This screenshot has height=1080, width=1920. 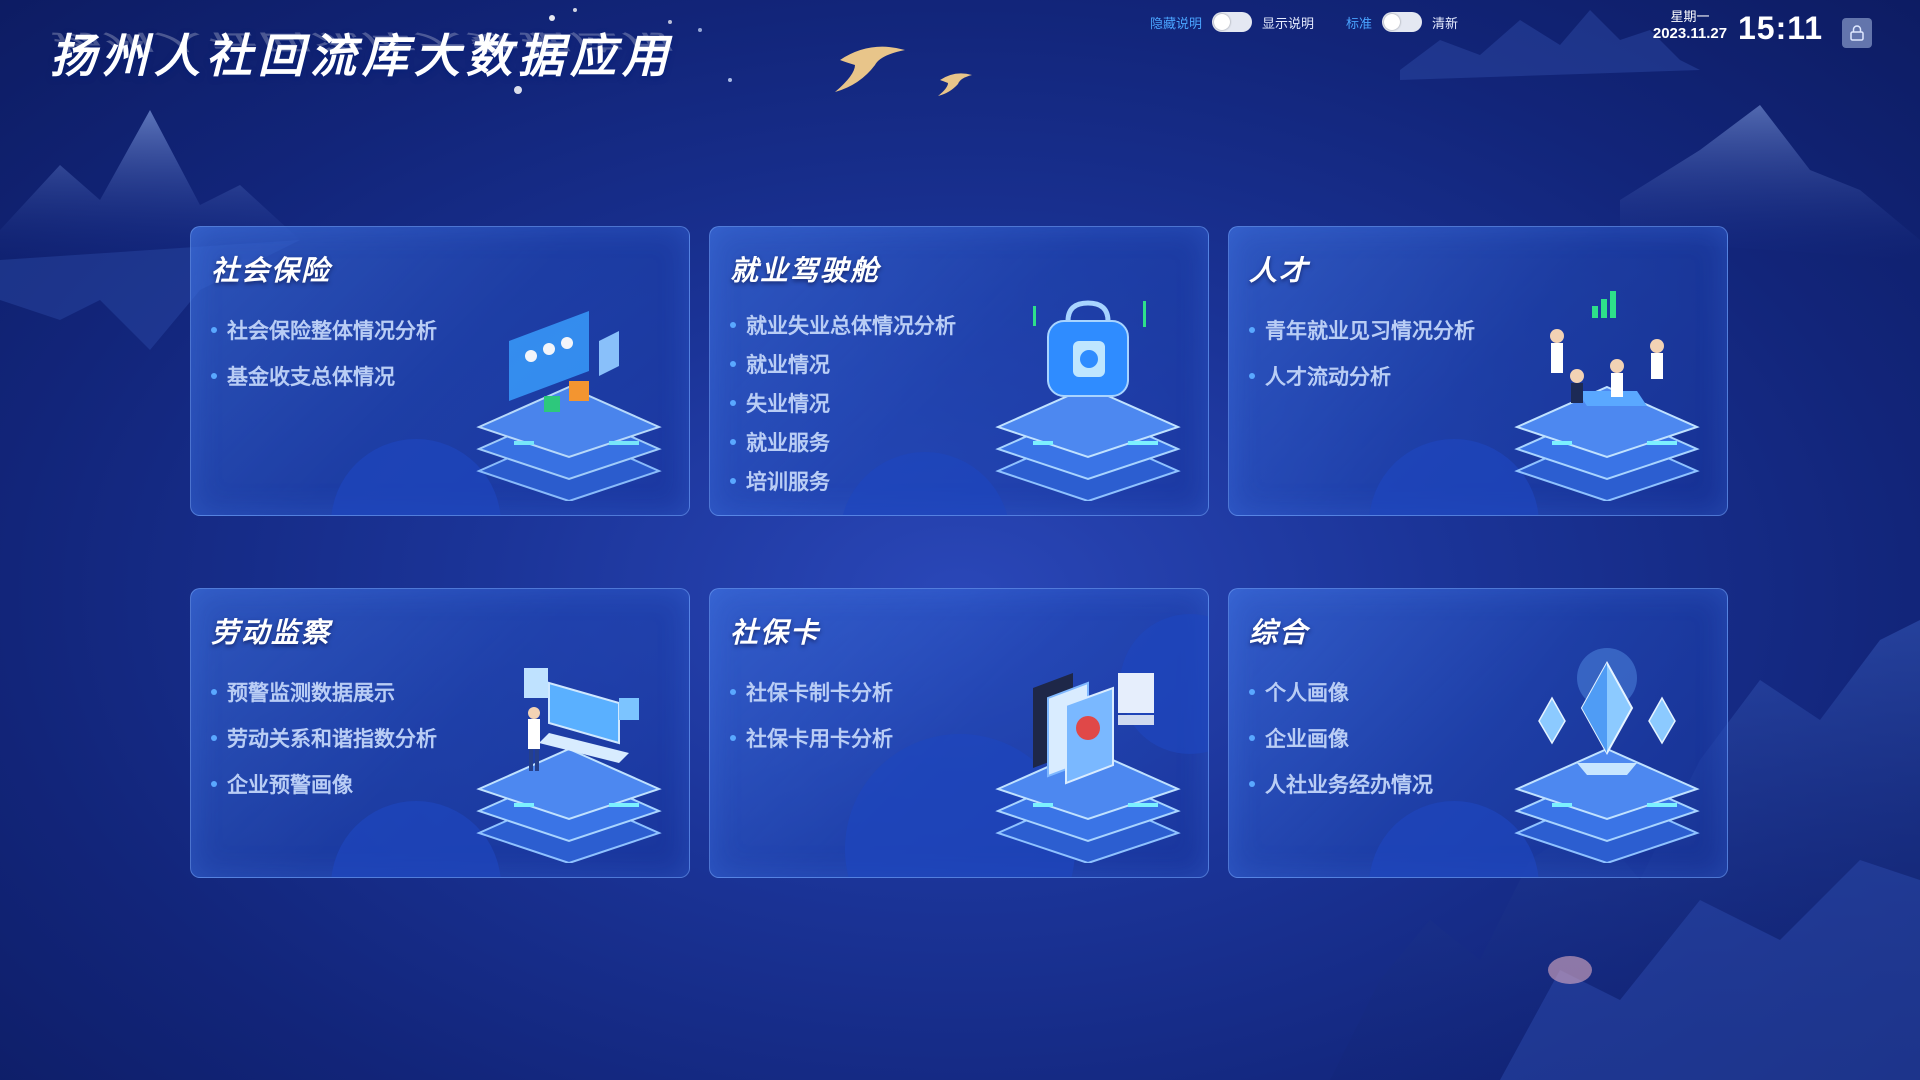 I want to click on card-item: 社会保险整体情况分析, so click(x=324, y=330).